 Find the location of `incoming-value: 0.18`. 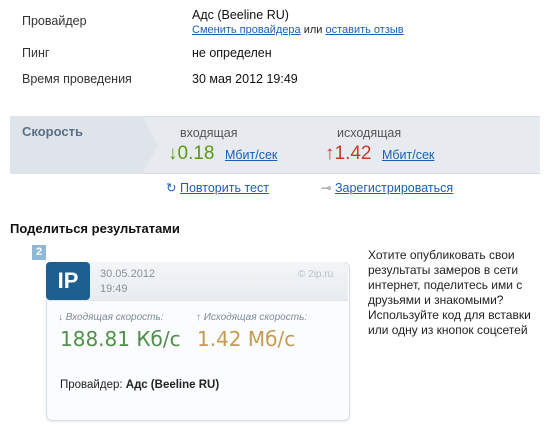

incoming-value: 0.18 is located at coordinates (196, 153).